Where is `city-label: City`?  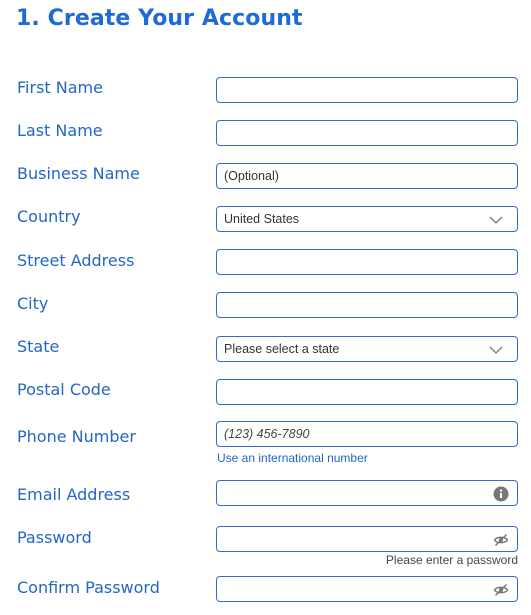
city-label: City is located at coordinates (33, 303).